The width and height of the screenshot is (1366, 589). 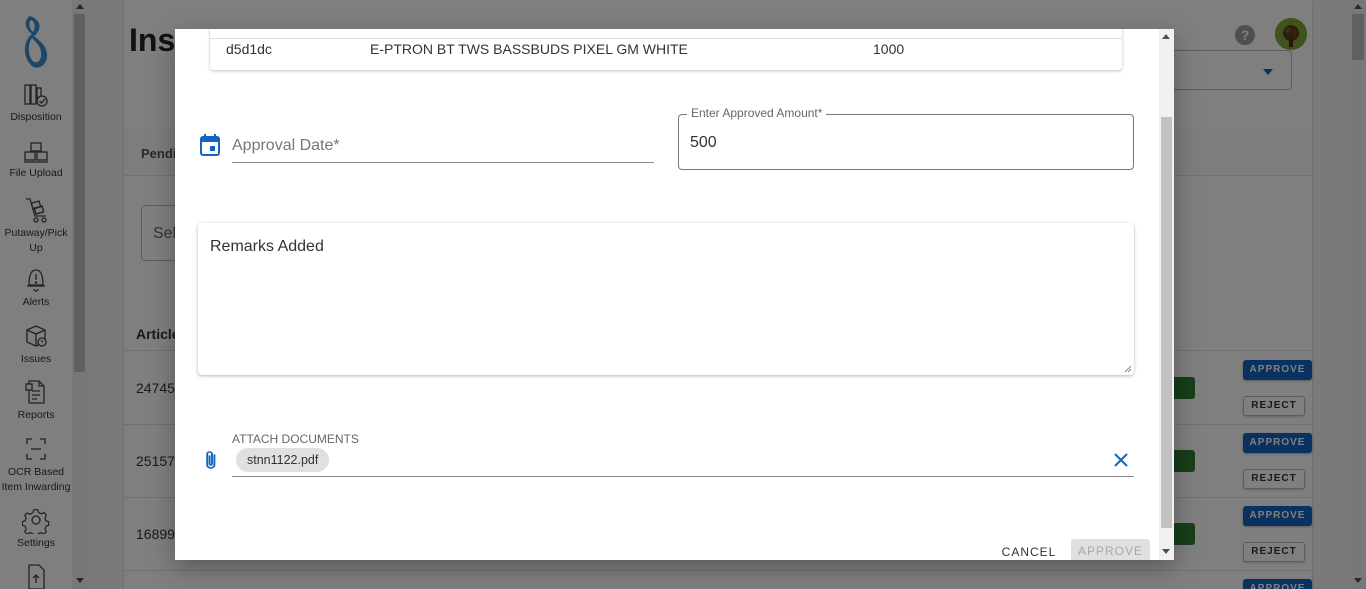 I want to click on paperclip-icon, so click(x=210, y=460).